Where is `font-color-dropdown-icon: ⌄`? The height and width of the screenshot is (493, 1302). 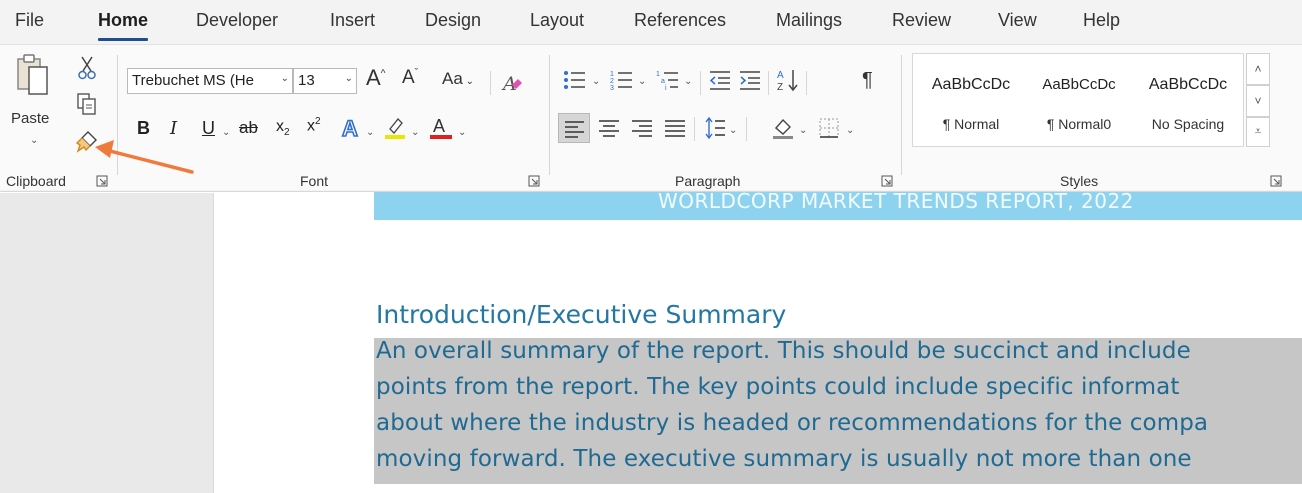
font-color-dropdown-icon: ⌄ is located at coordinates (462, 132).